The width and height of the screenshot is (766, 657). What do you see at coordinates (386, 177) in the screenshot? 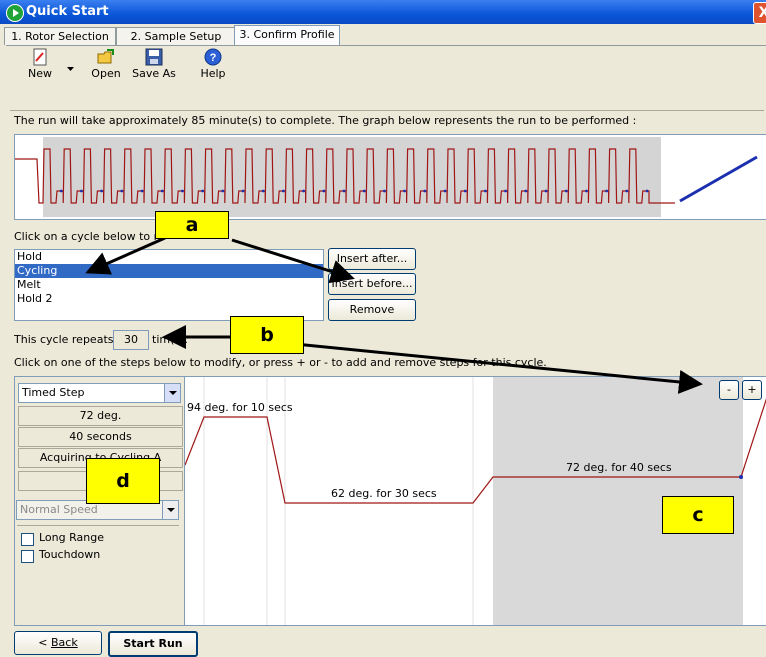
I see `profile-trace` at bounding box center [386, 177].